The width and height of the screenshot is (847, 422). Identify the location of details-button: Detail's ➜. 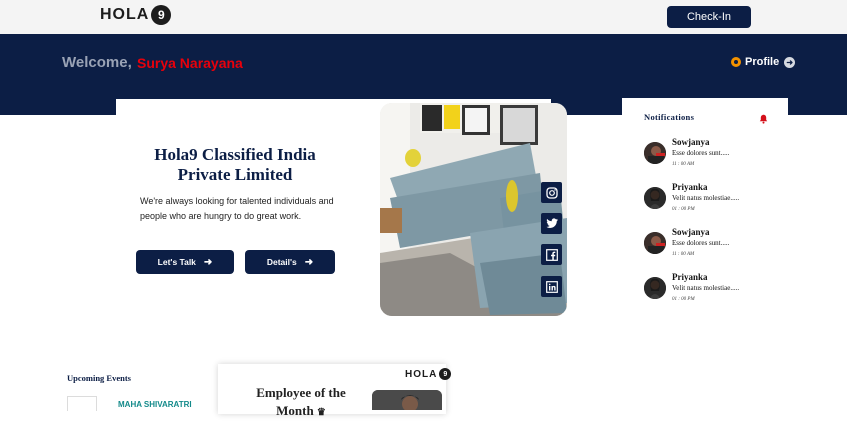
(290, 262).